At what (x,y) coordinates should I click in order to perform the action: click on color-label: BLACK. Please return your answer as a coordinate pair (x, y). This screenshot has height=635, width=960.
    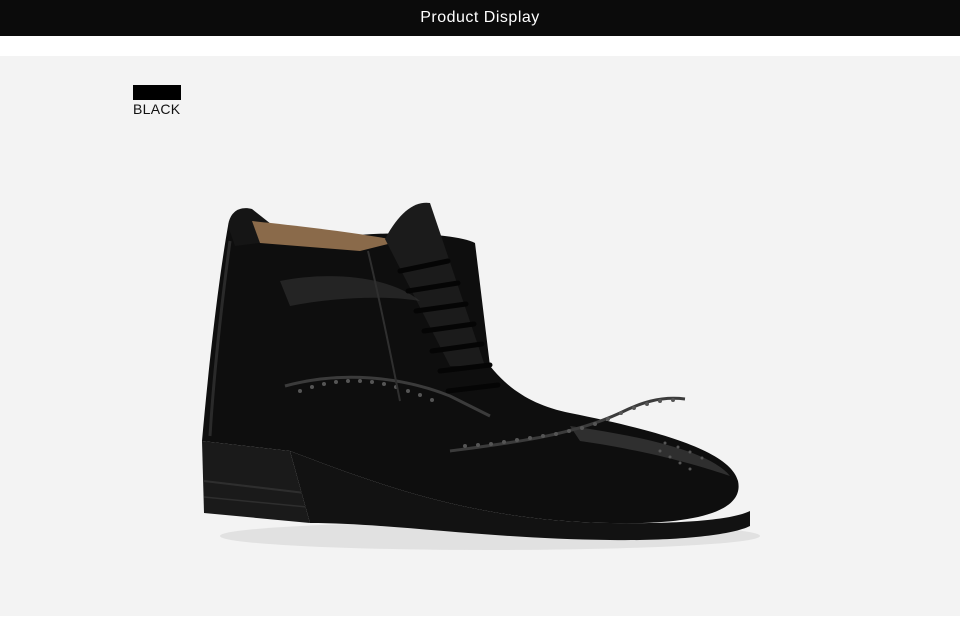
    Looking at the image, I should click on (157, 109).